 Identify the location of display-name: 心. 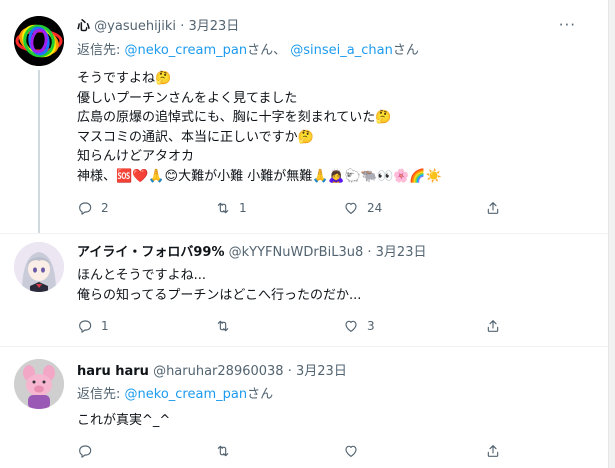
(83, 26).